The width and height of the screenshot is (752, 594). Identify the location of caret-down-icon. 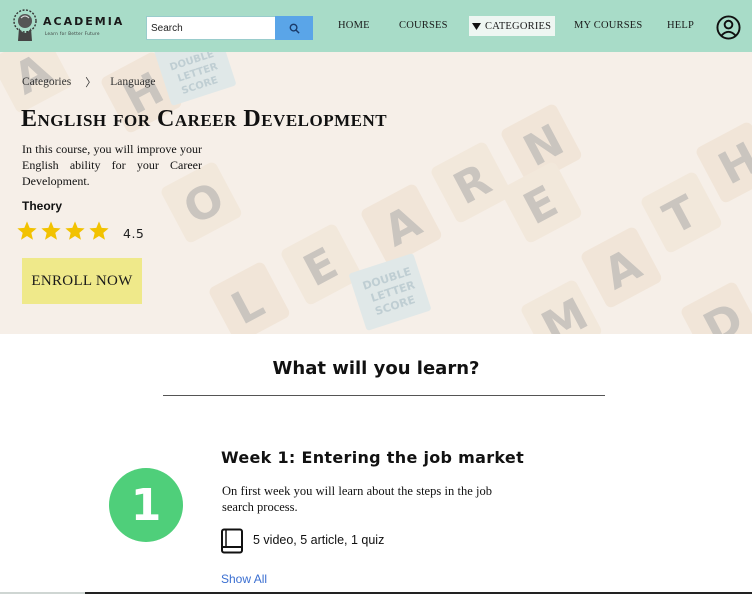
(476, 26).